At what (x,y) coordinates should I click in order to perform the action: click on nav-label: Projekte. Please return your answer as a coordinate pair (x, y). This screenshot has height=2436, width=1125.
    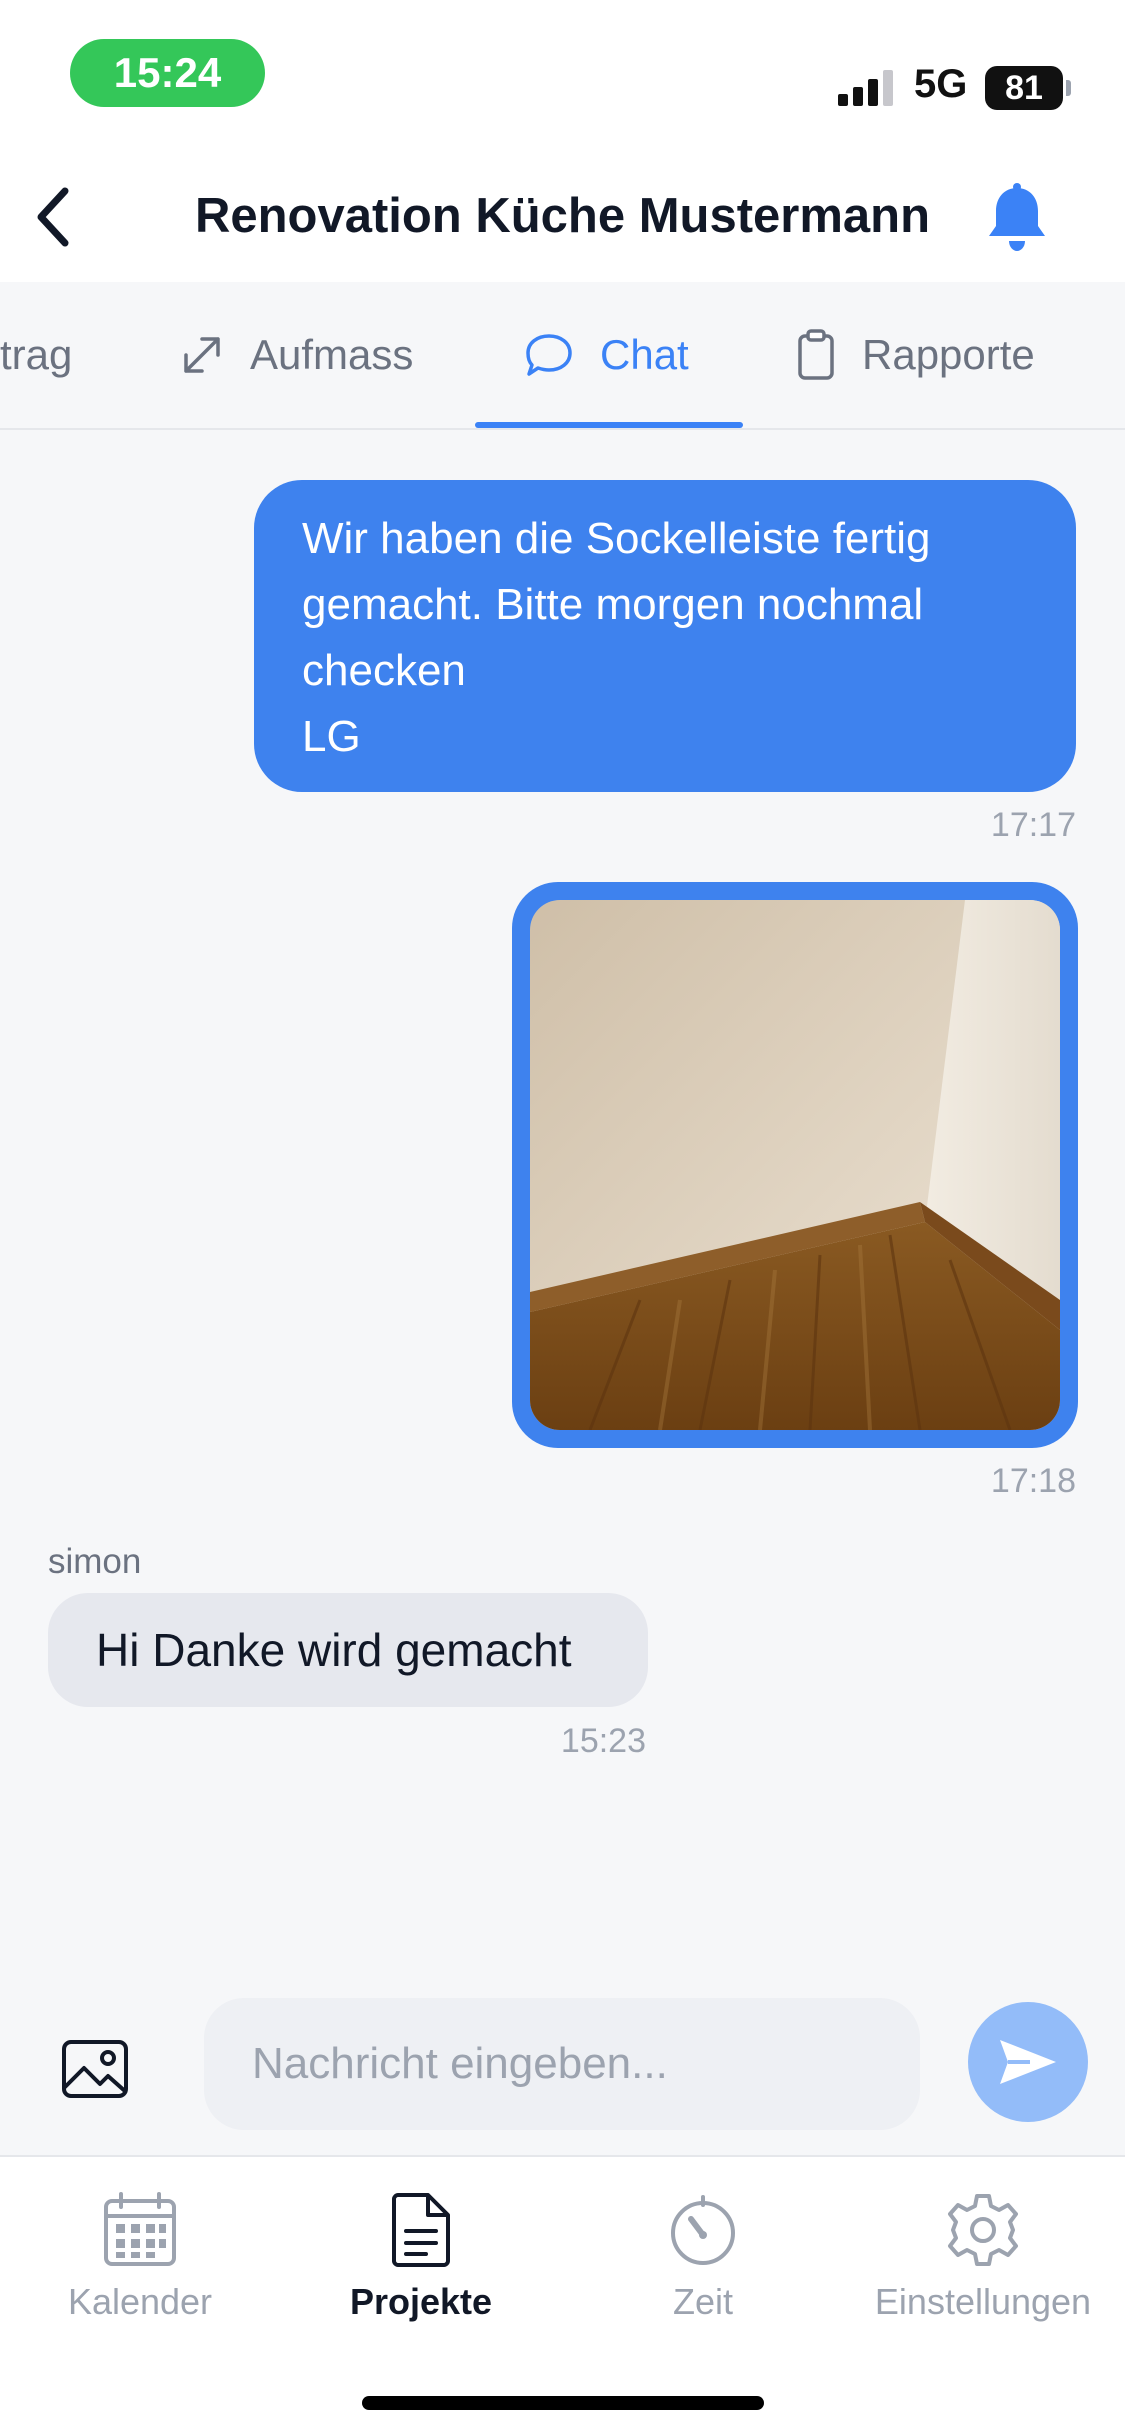
    Looking at the image, I should click on (421, 2301).